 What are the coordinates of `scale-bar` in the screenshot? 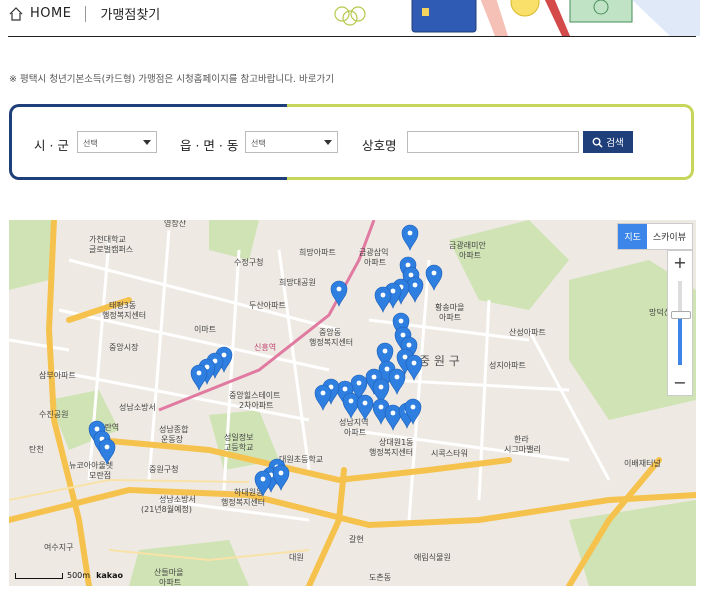 It's located at (39, 575).